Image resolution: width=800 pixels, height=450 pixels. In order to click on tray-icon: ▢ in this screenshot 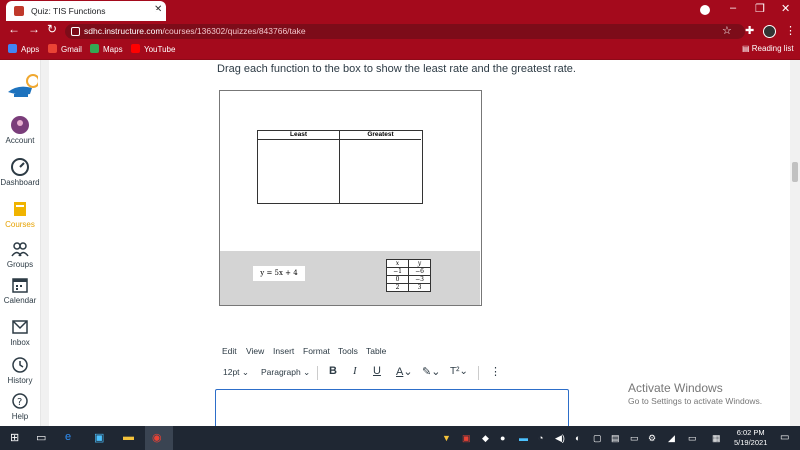, I will do `click(597, 438)`.